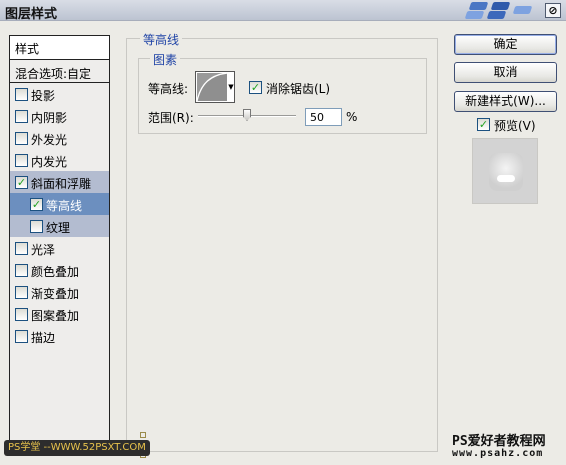 This screenshot has width=566, height=465. I want to click on style-item-contour: ✓ 等高线, so click(59, 204).